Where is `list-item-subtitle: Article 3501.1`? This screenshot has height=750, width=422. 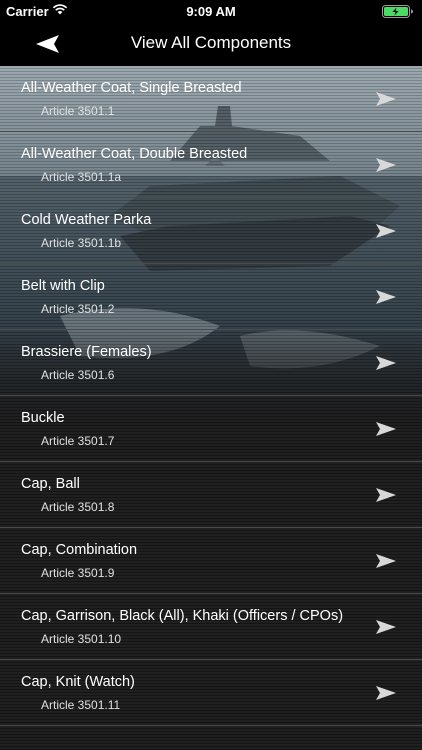
list-item-subtitle: Article 3501.1 is located at coordinates (78, 111).